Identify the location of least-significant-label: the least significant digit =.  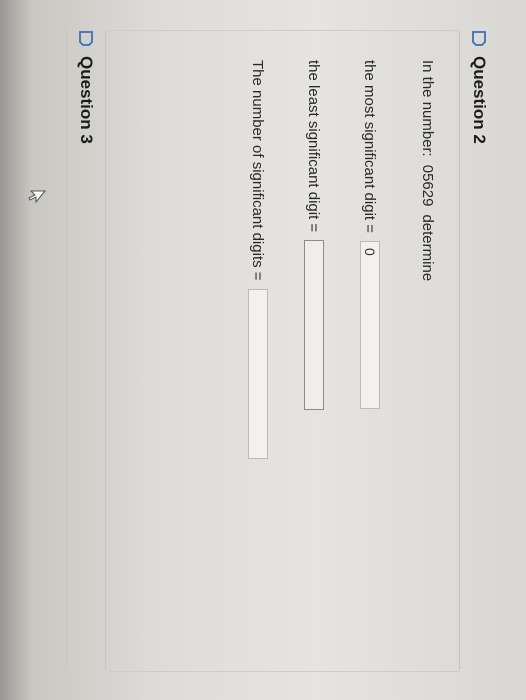
(314, 146).